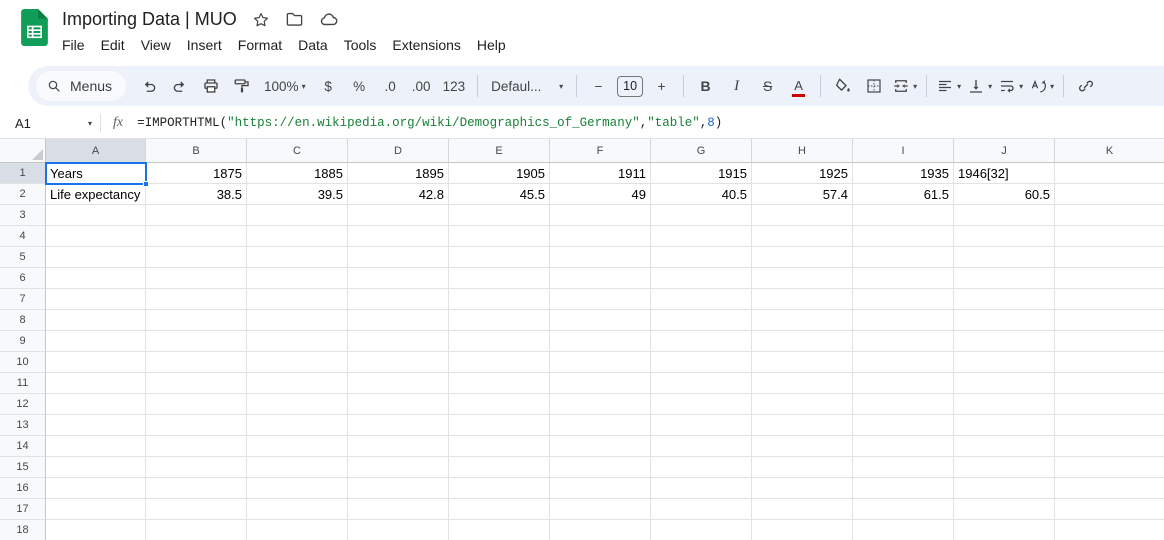 Image resolution: width=1164 pixels, height=540 pixels. What do you see at coordinates (903, 299) in the screenshot?
I see `cell-I7` at bounding box center [903, 299].